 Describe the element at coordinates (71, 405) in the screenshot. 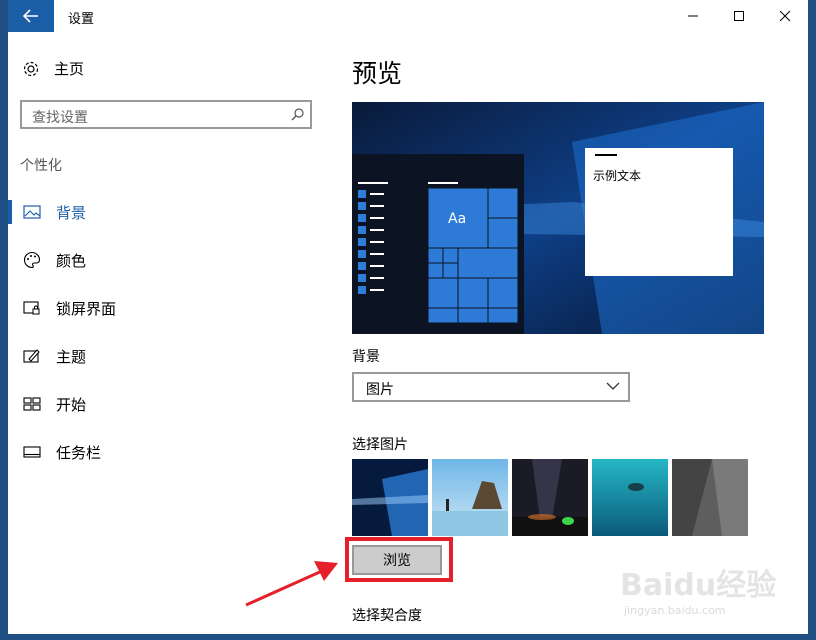

I see `sidebar-item-label: 开始` at that location.